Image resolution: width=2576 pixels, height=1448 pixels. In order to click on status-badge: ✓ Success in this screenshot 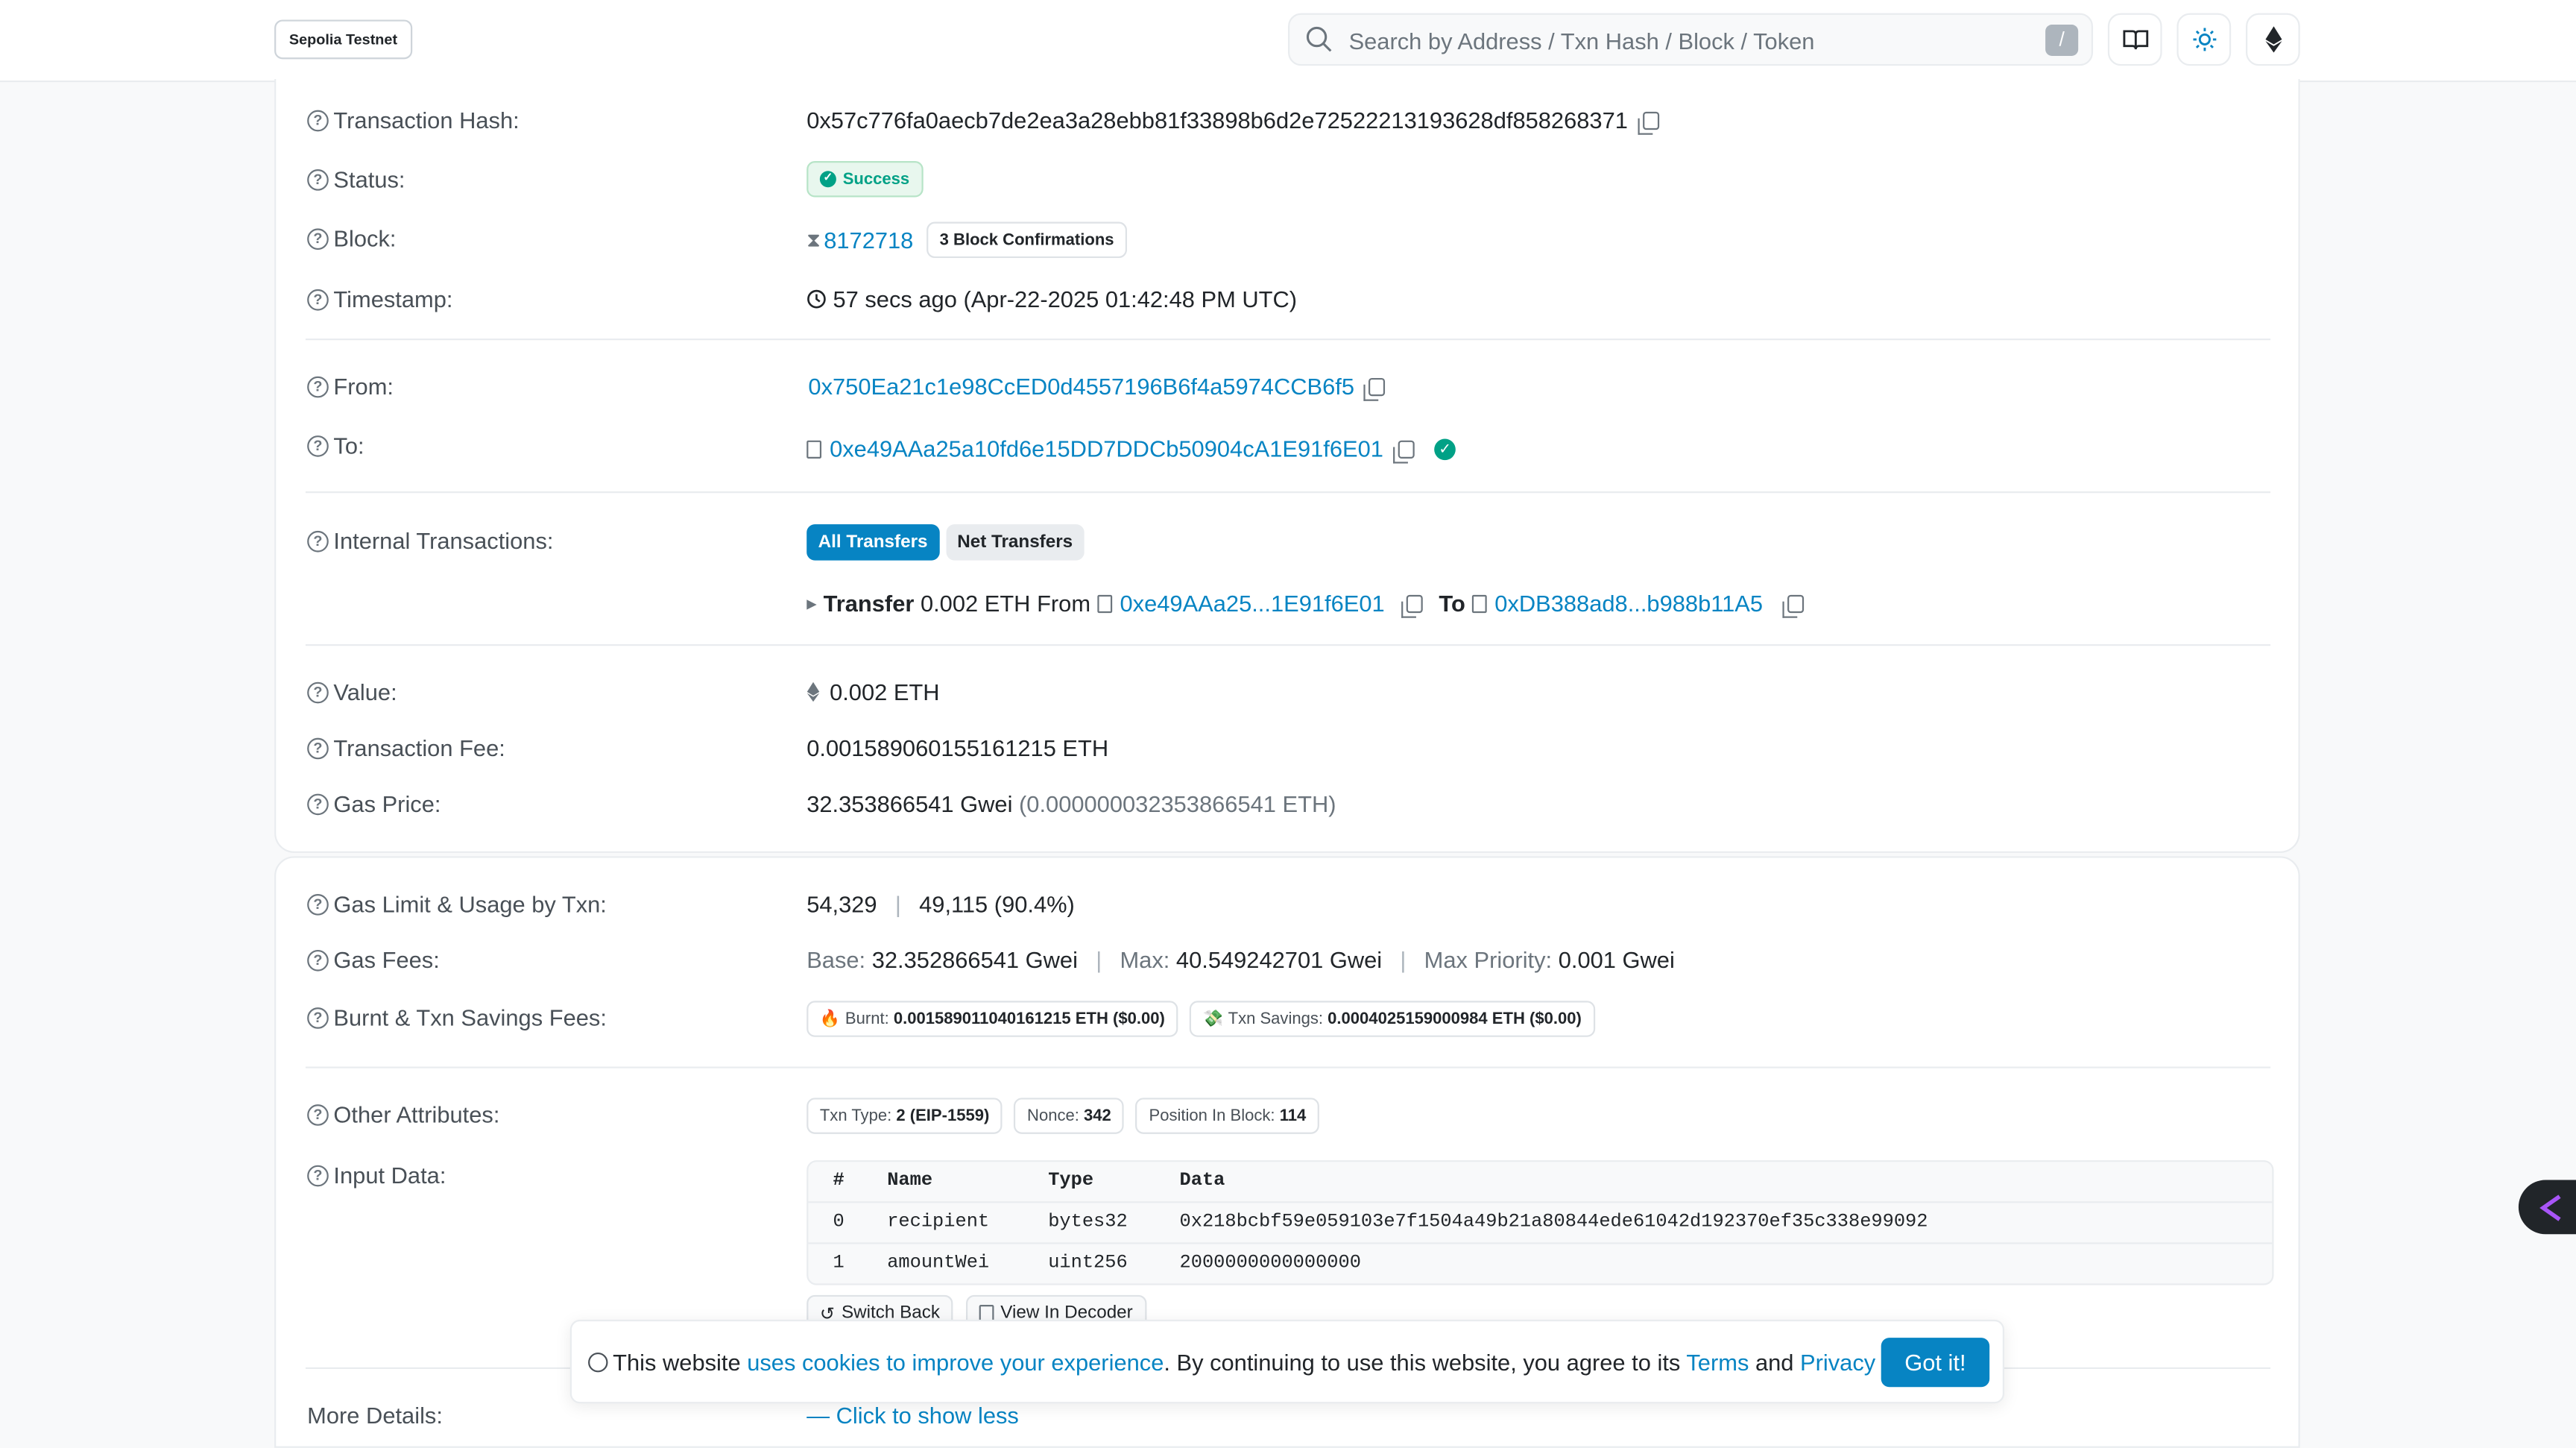, I will do `click(864, 179)`.